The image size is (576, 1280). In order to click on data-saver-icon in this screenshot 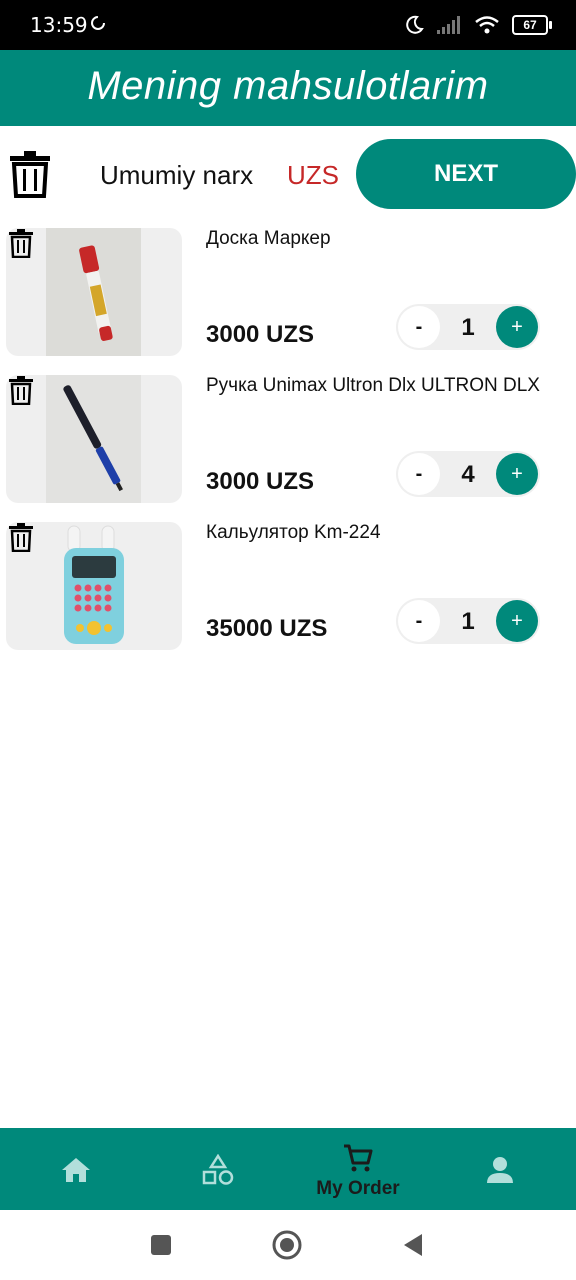, I will do `click(98, 23)`.